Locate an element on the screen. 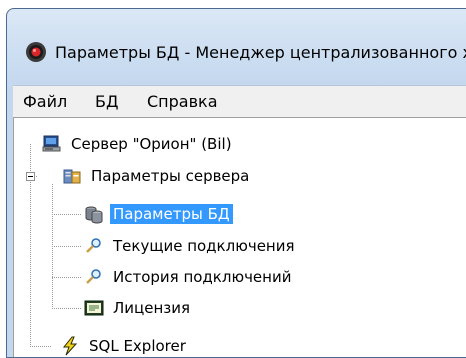 The image size is (466, 358). tree-node-connection-history: История подключений is located at coordinates (189, 277).